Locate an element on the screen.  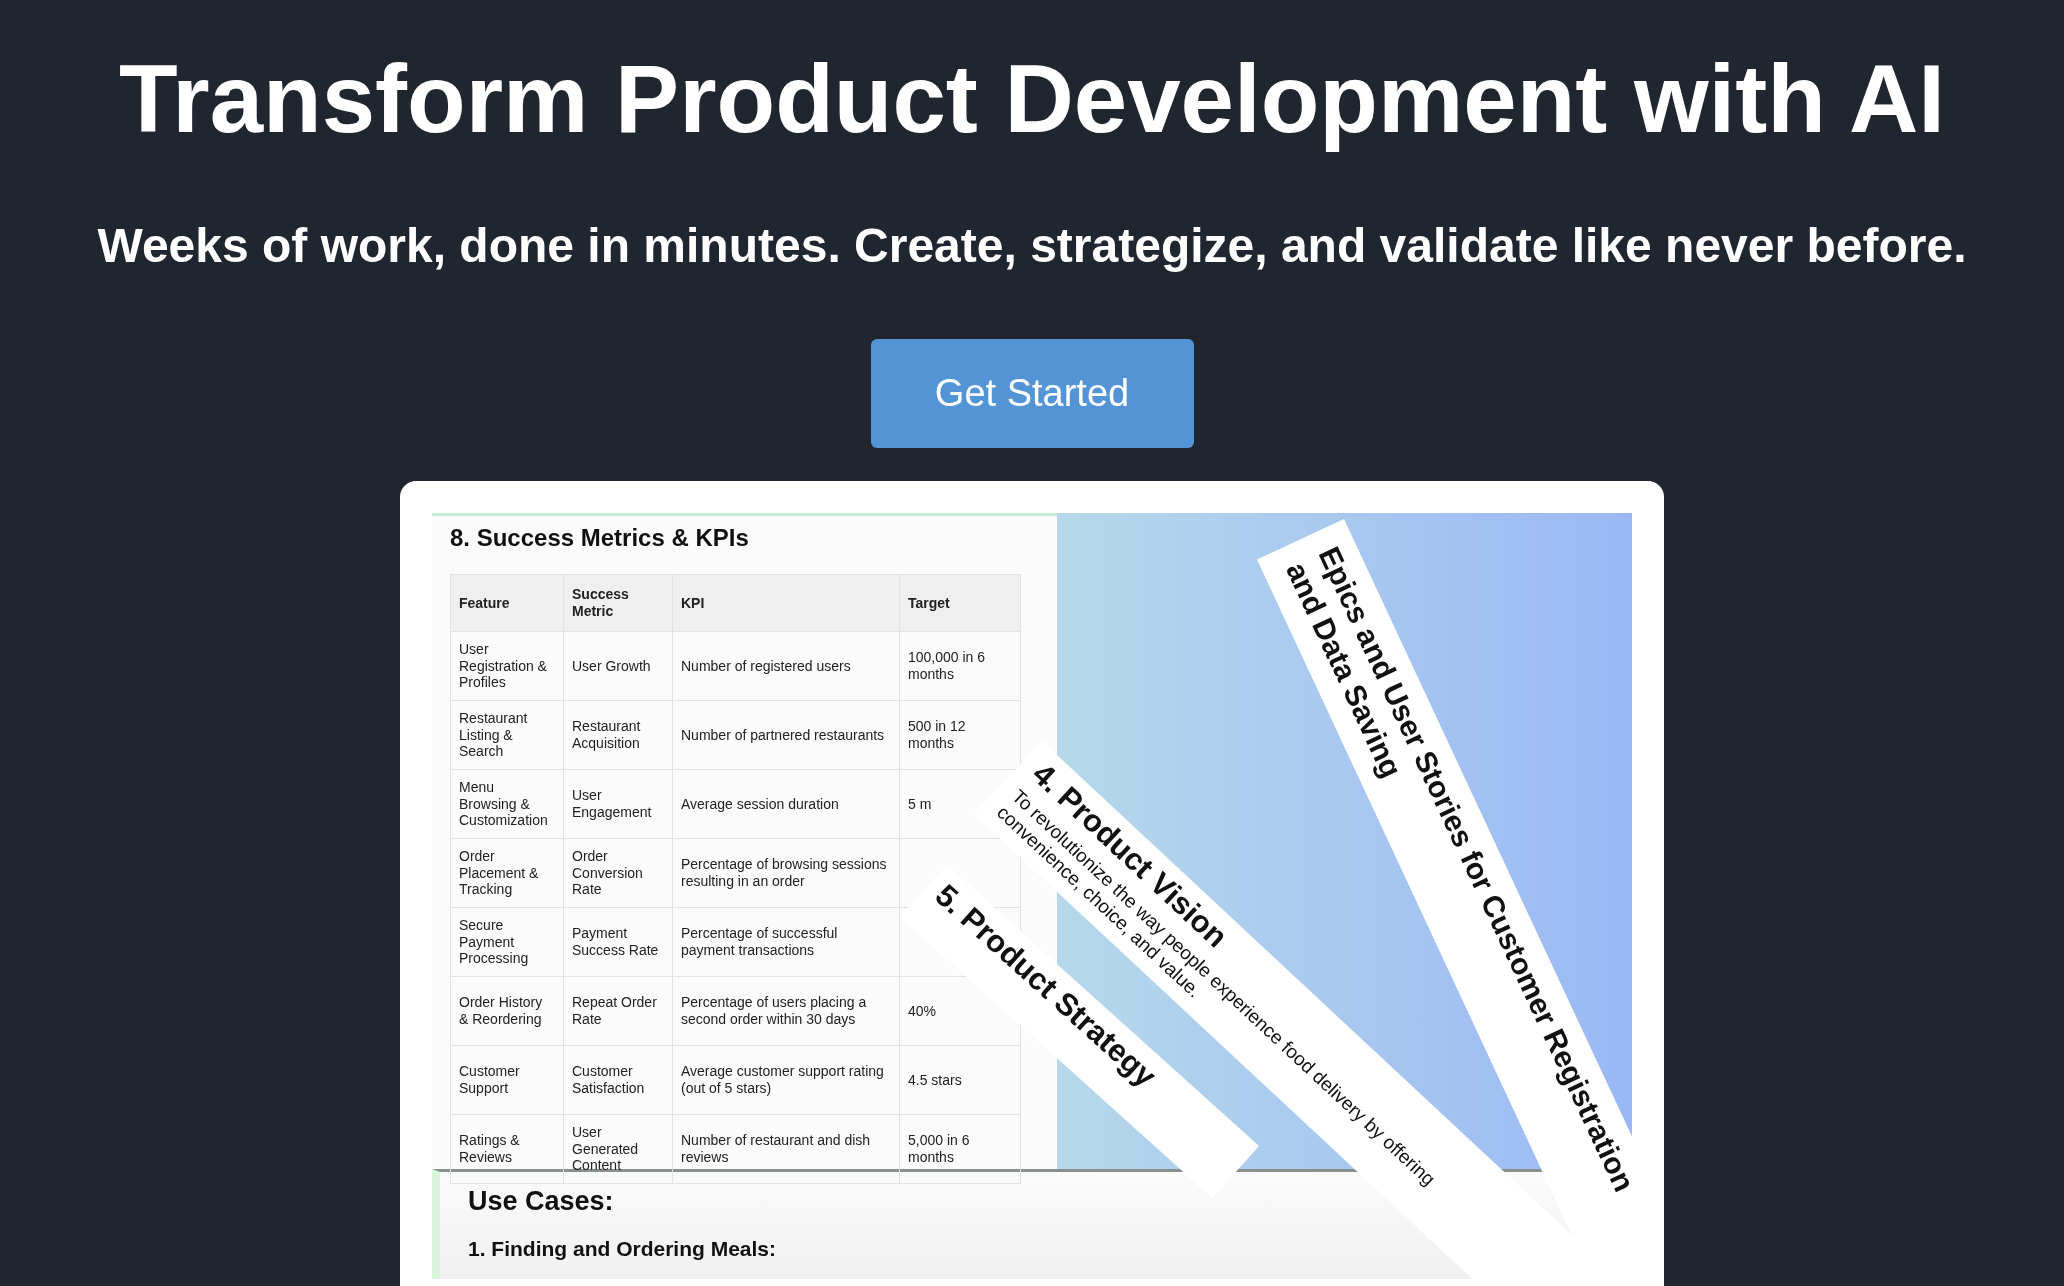
table-cell: 4.5 stars is located at coordinates (960, 1080).